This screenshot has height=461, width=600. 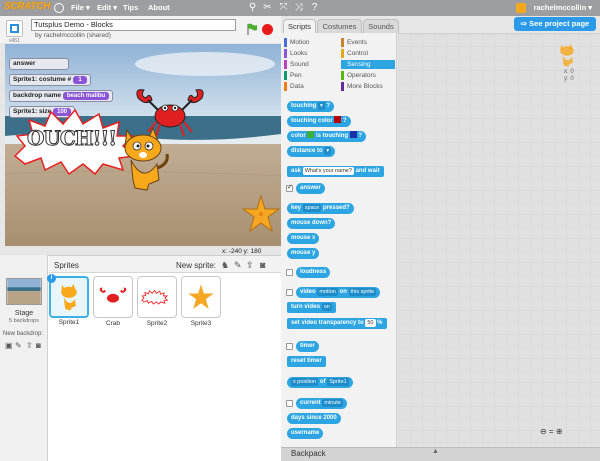 I want to click on block-video: video motion on this sprite, so click(x=338, y=292).